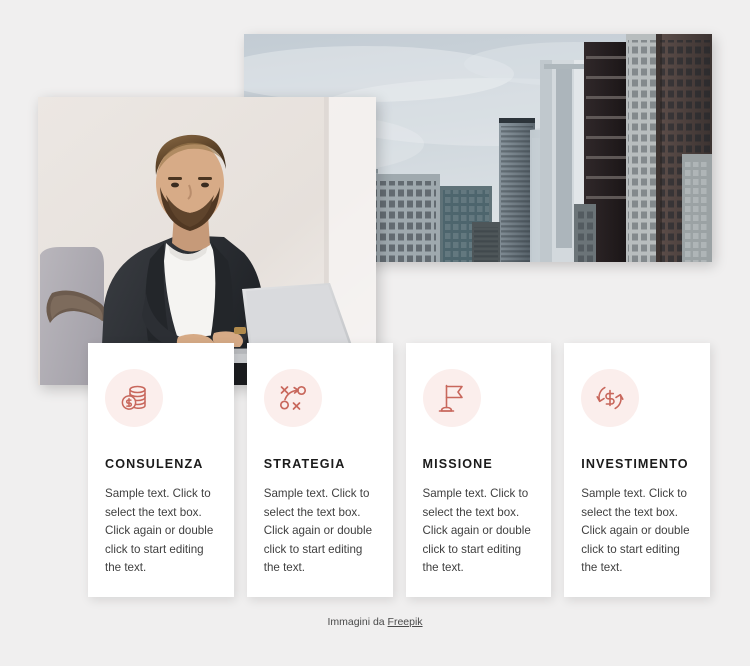 Image resolution: width=750 pixels, height=666 pixels. Describe the element at coordinates (304, 464) in the screenshot. I see `card-title: STRATEGIA` at that location.